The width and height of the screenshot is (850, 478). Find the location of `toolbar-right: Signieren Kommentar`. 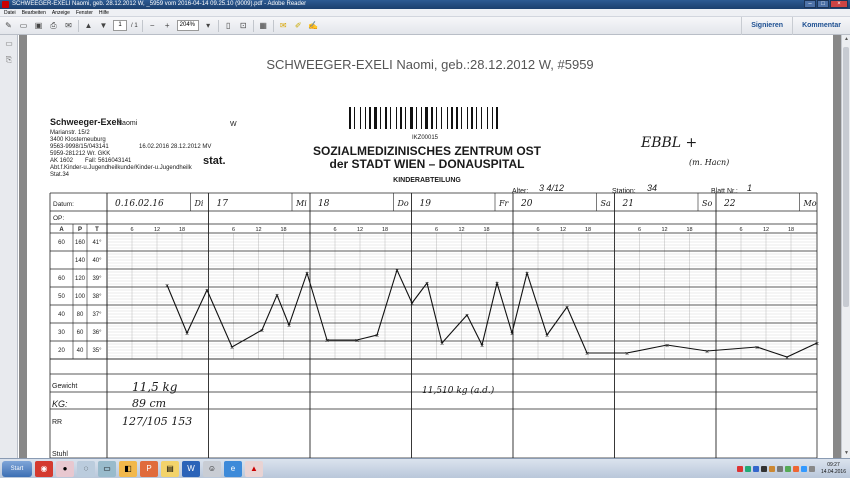

toolbar-right: Signieren Kommentar is located at coordinates (795, 25).